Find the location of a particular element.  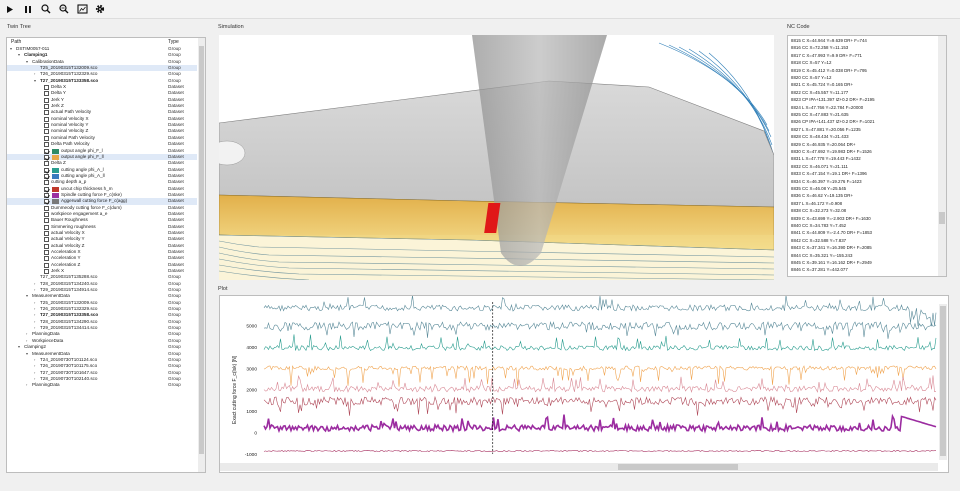

tree-col-path: Path is located at coordinates (16, 42).